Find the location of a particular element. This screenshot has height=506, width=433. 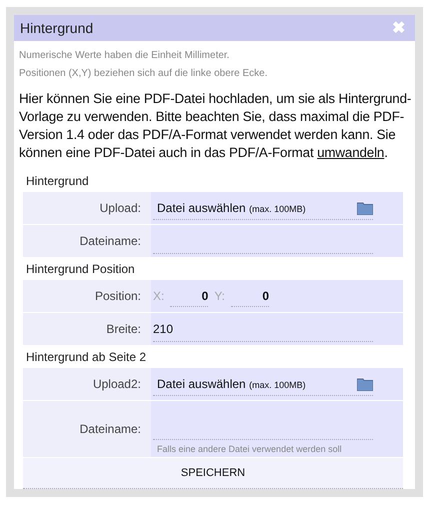

x-label: X: is located at coordinates (158, 296).